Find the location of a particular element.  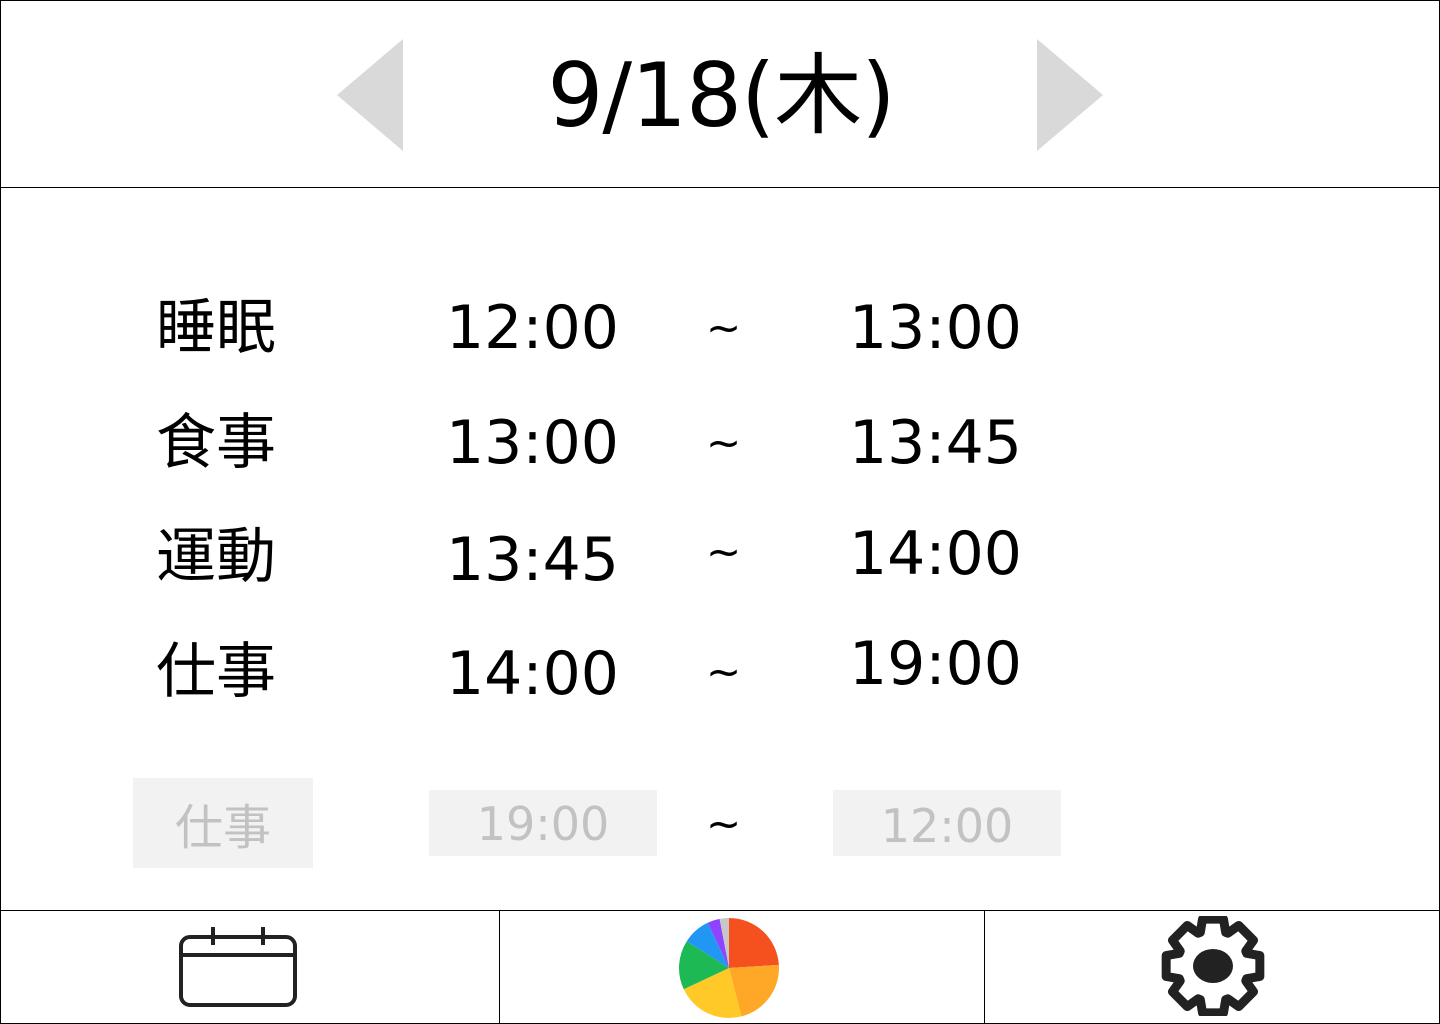

start-time: 13:00 is located at coordinates (532, 443).